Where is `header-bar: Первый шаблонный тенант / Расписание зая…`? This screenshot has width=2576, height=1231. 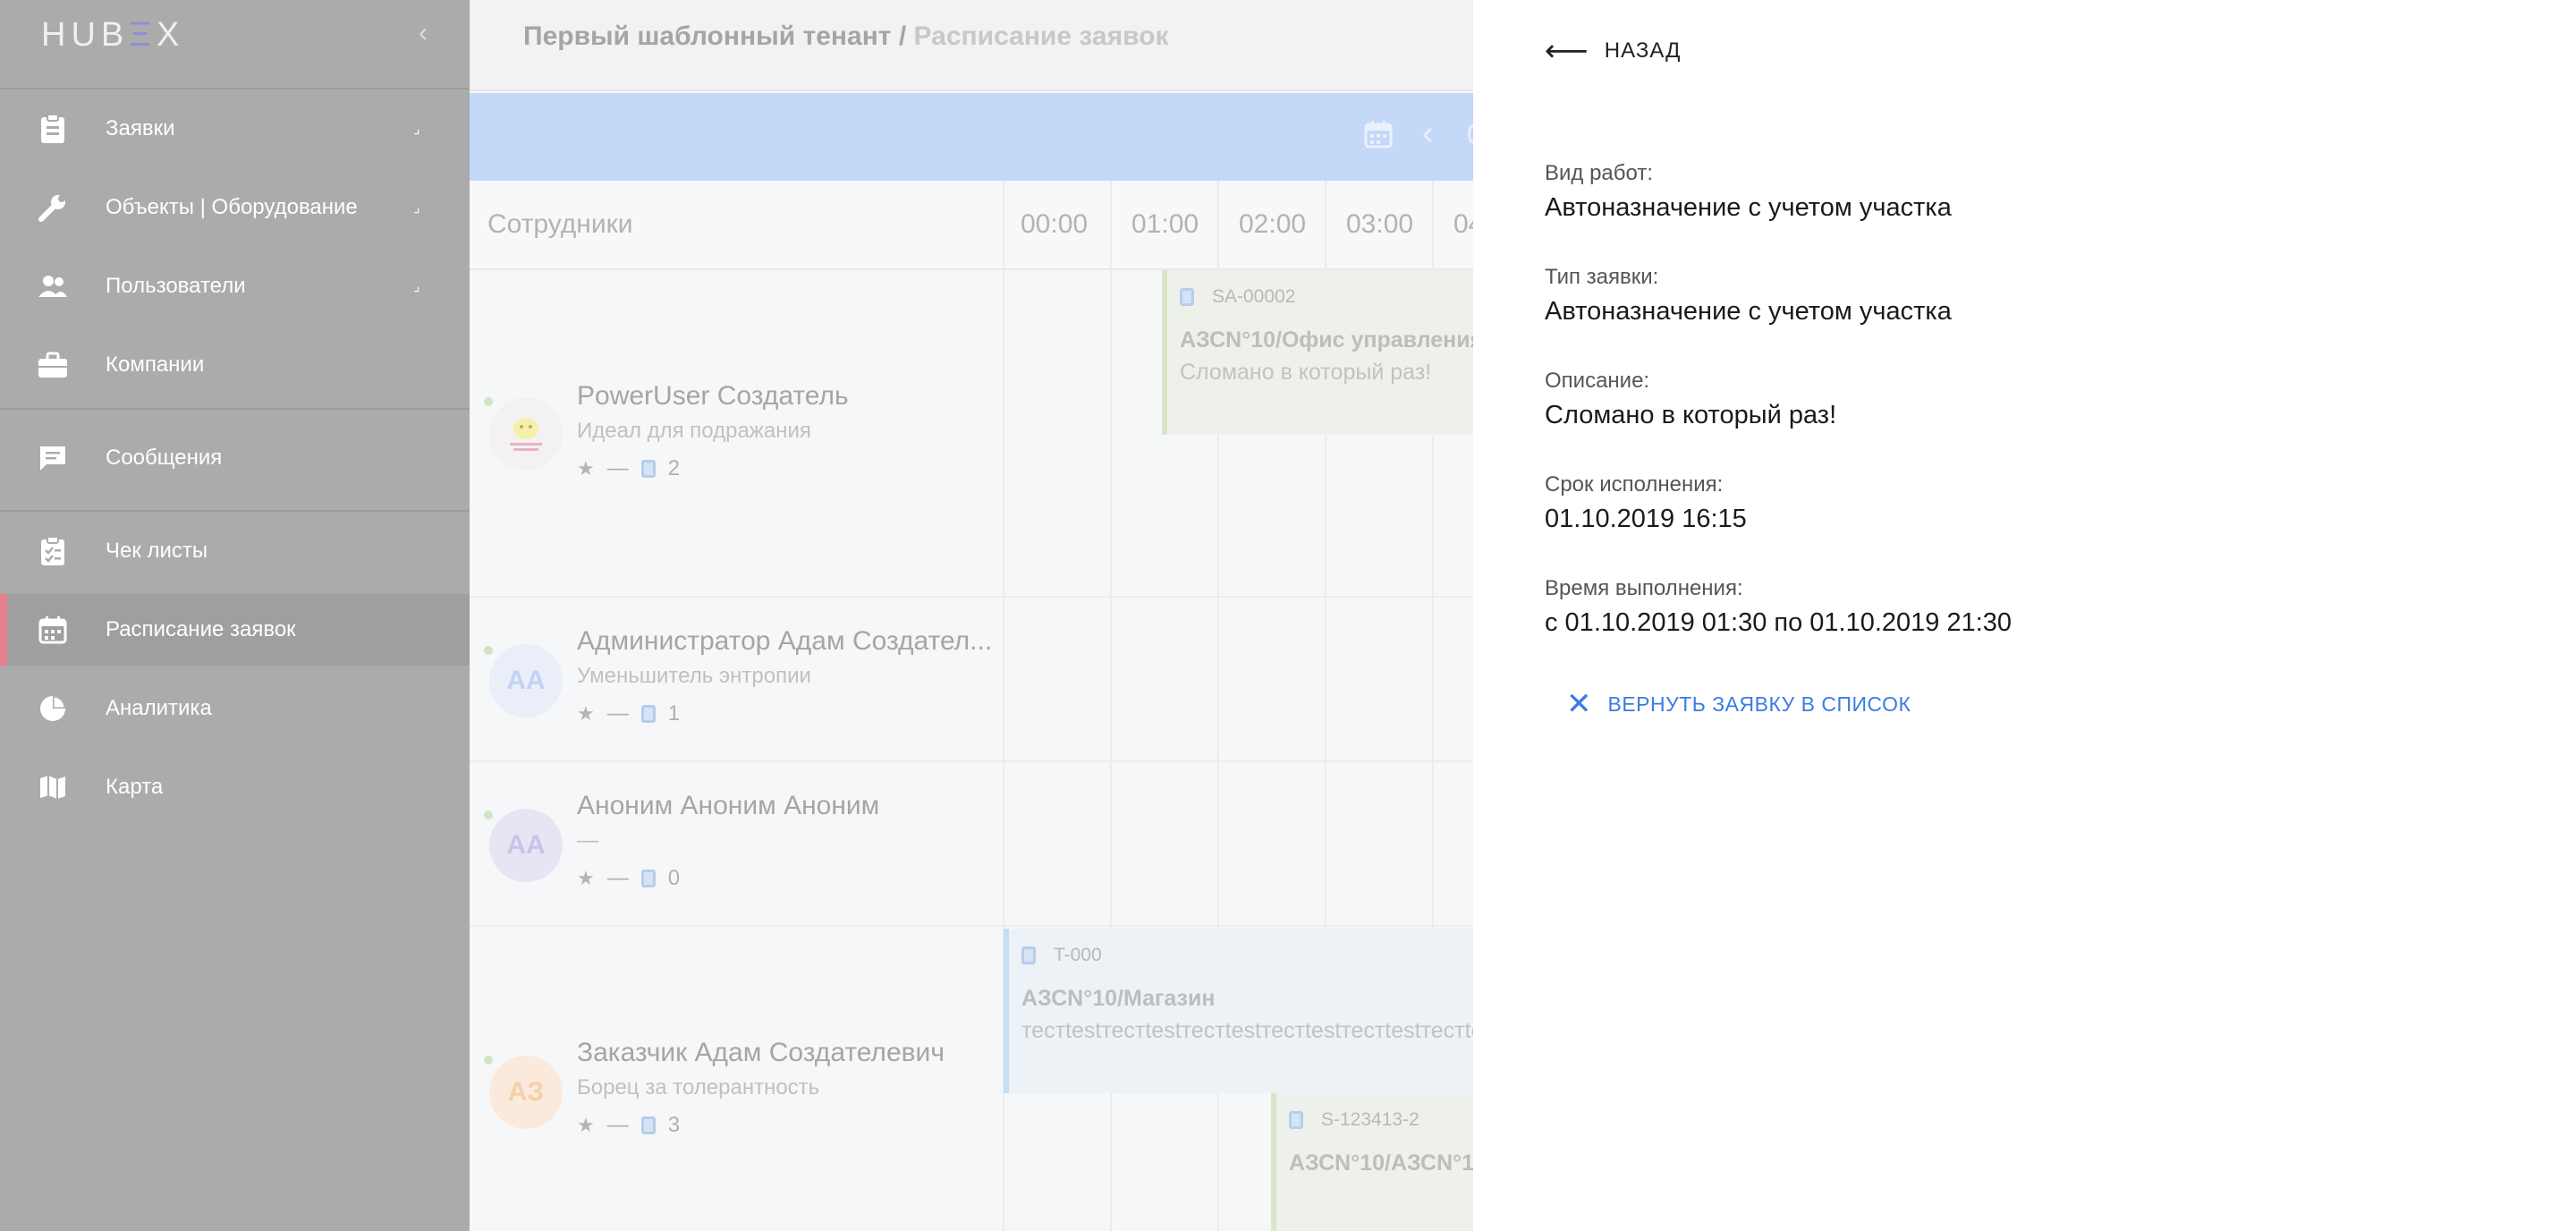 header-bar: Первый шаблонный тенант / Расписание зая… is located at coordinates (979, 45).